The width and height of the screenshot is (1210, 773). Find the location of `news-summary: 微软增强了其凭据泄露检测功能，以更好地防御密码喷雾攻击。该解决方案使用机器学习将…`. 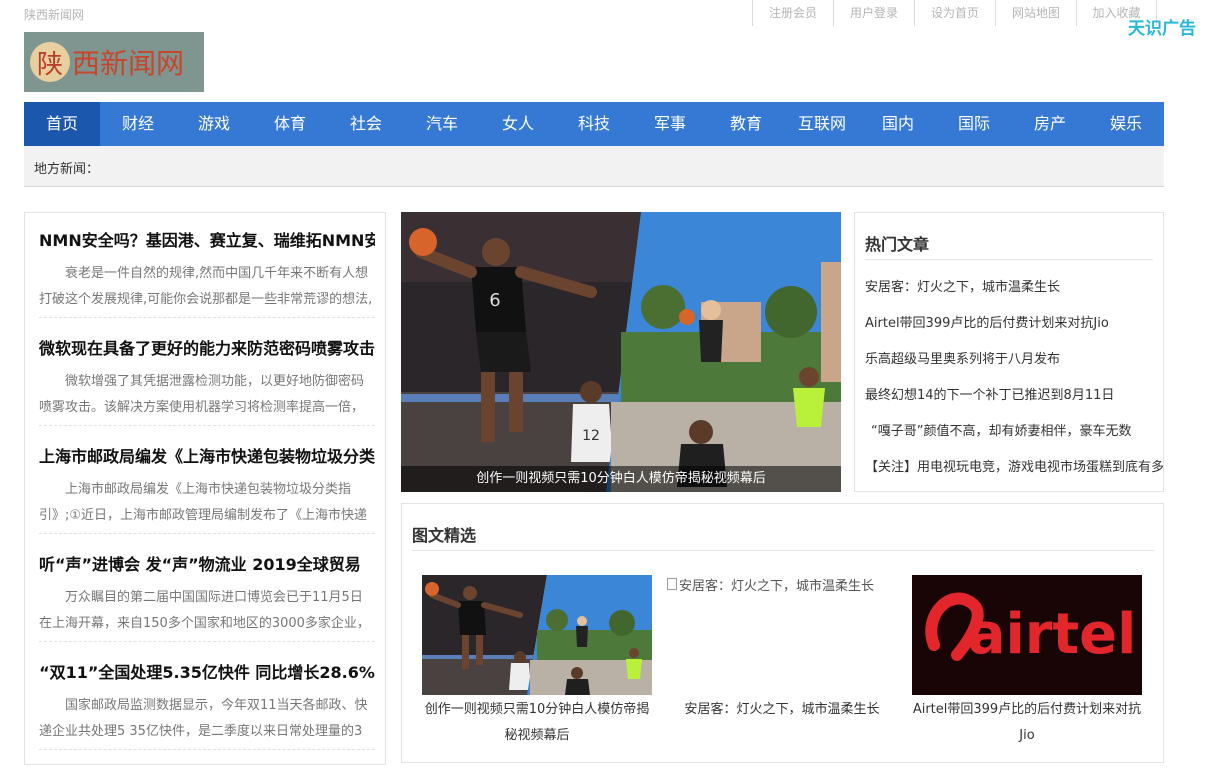

news-summary: 微软增强了其凭据泄露检测功能，以更好地防御密码喷雾攻击。该解决方案使用机器学习将… is located at coordinates (202, 394).